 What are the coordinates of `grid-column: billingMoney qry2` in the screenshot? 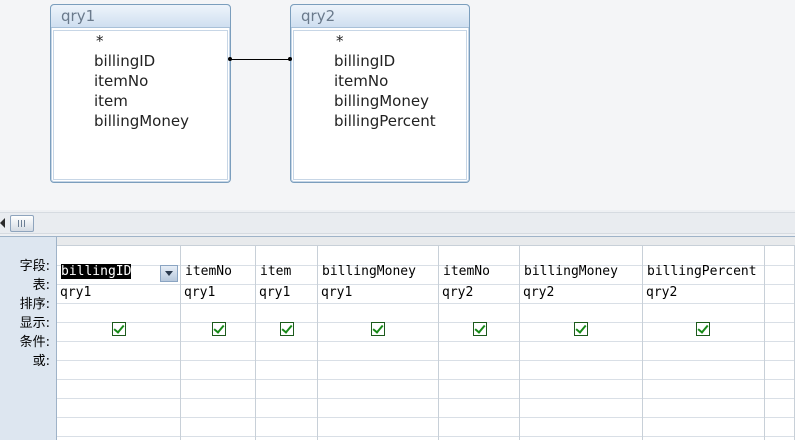 It's located at (581, 343).